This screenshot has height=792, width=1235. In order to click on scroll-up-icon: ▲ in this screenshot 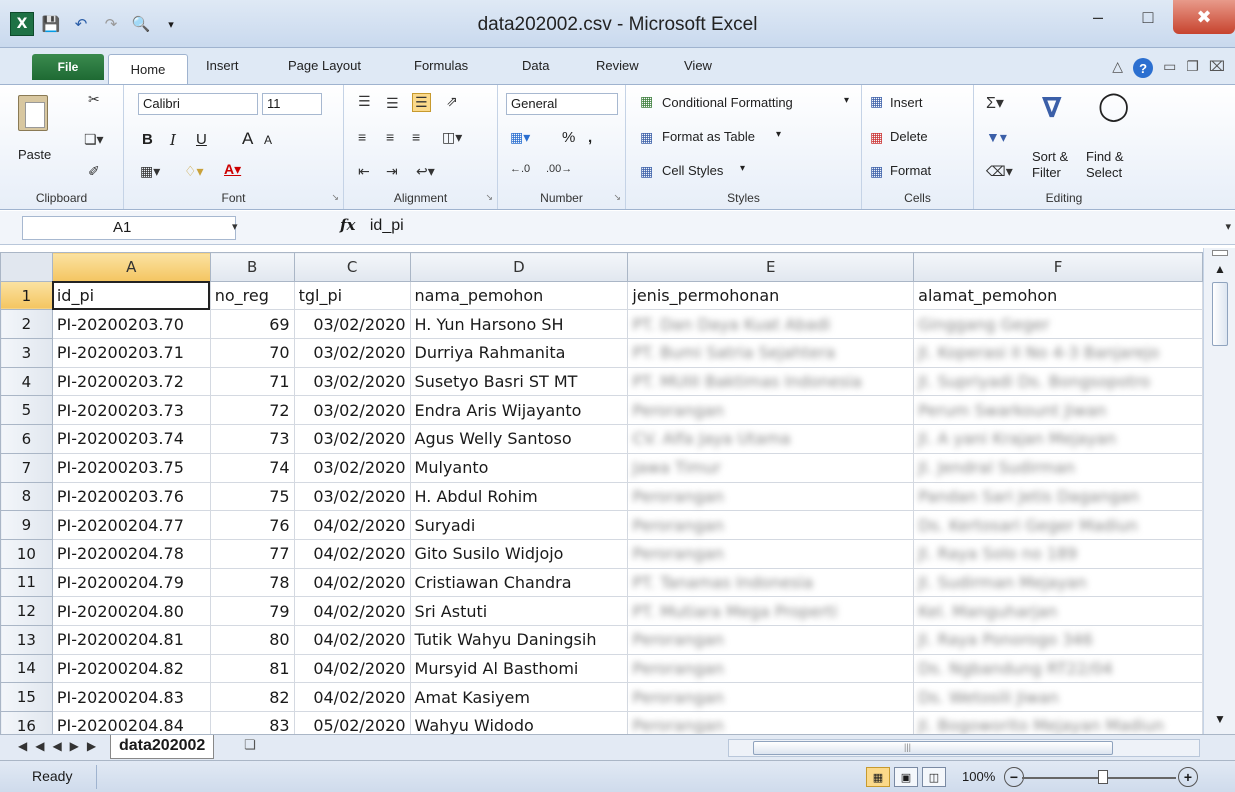, I will do `click(1220, 269)`.